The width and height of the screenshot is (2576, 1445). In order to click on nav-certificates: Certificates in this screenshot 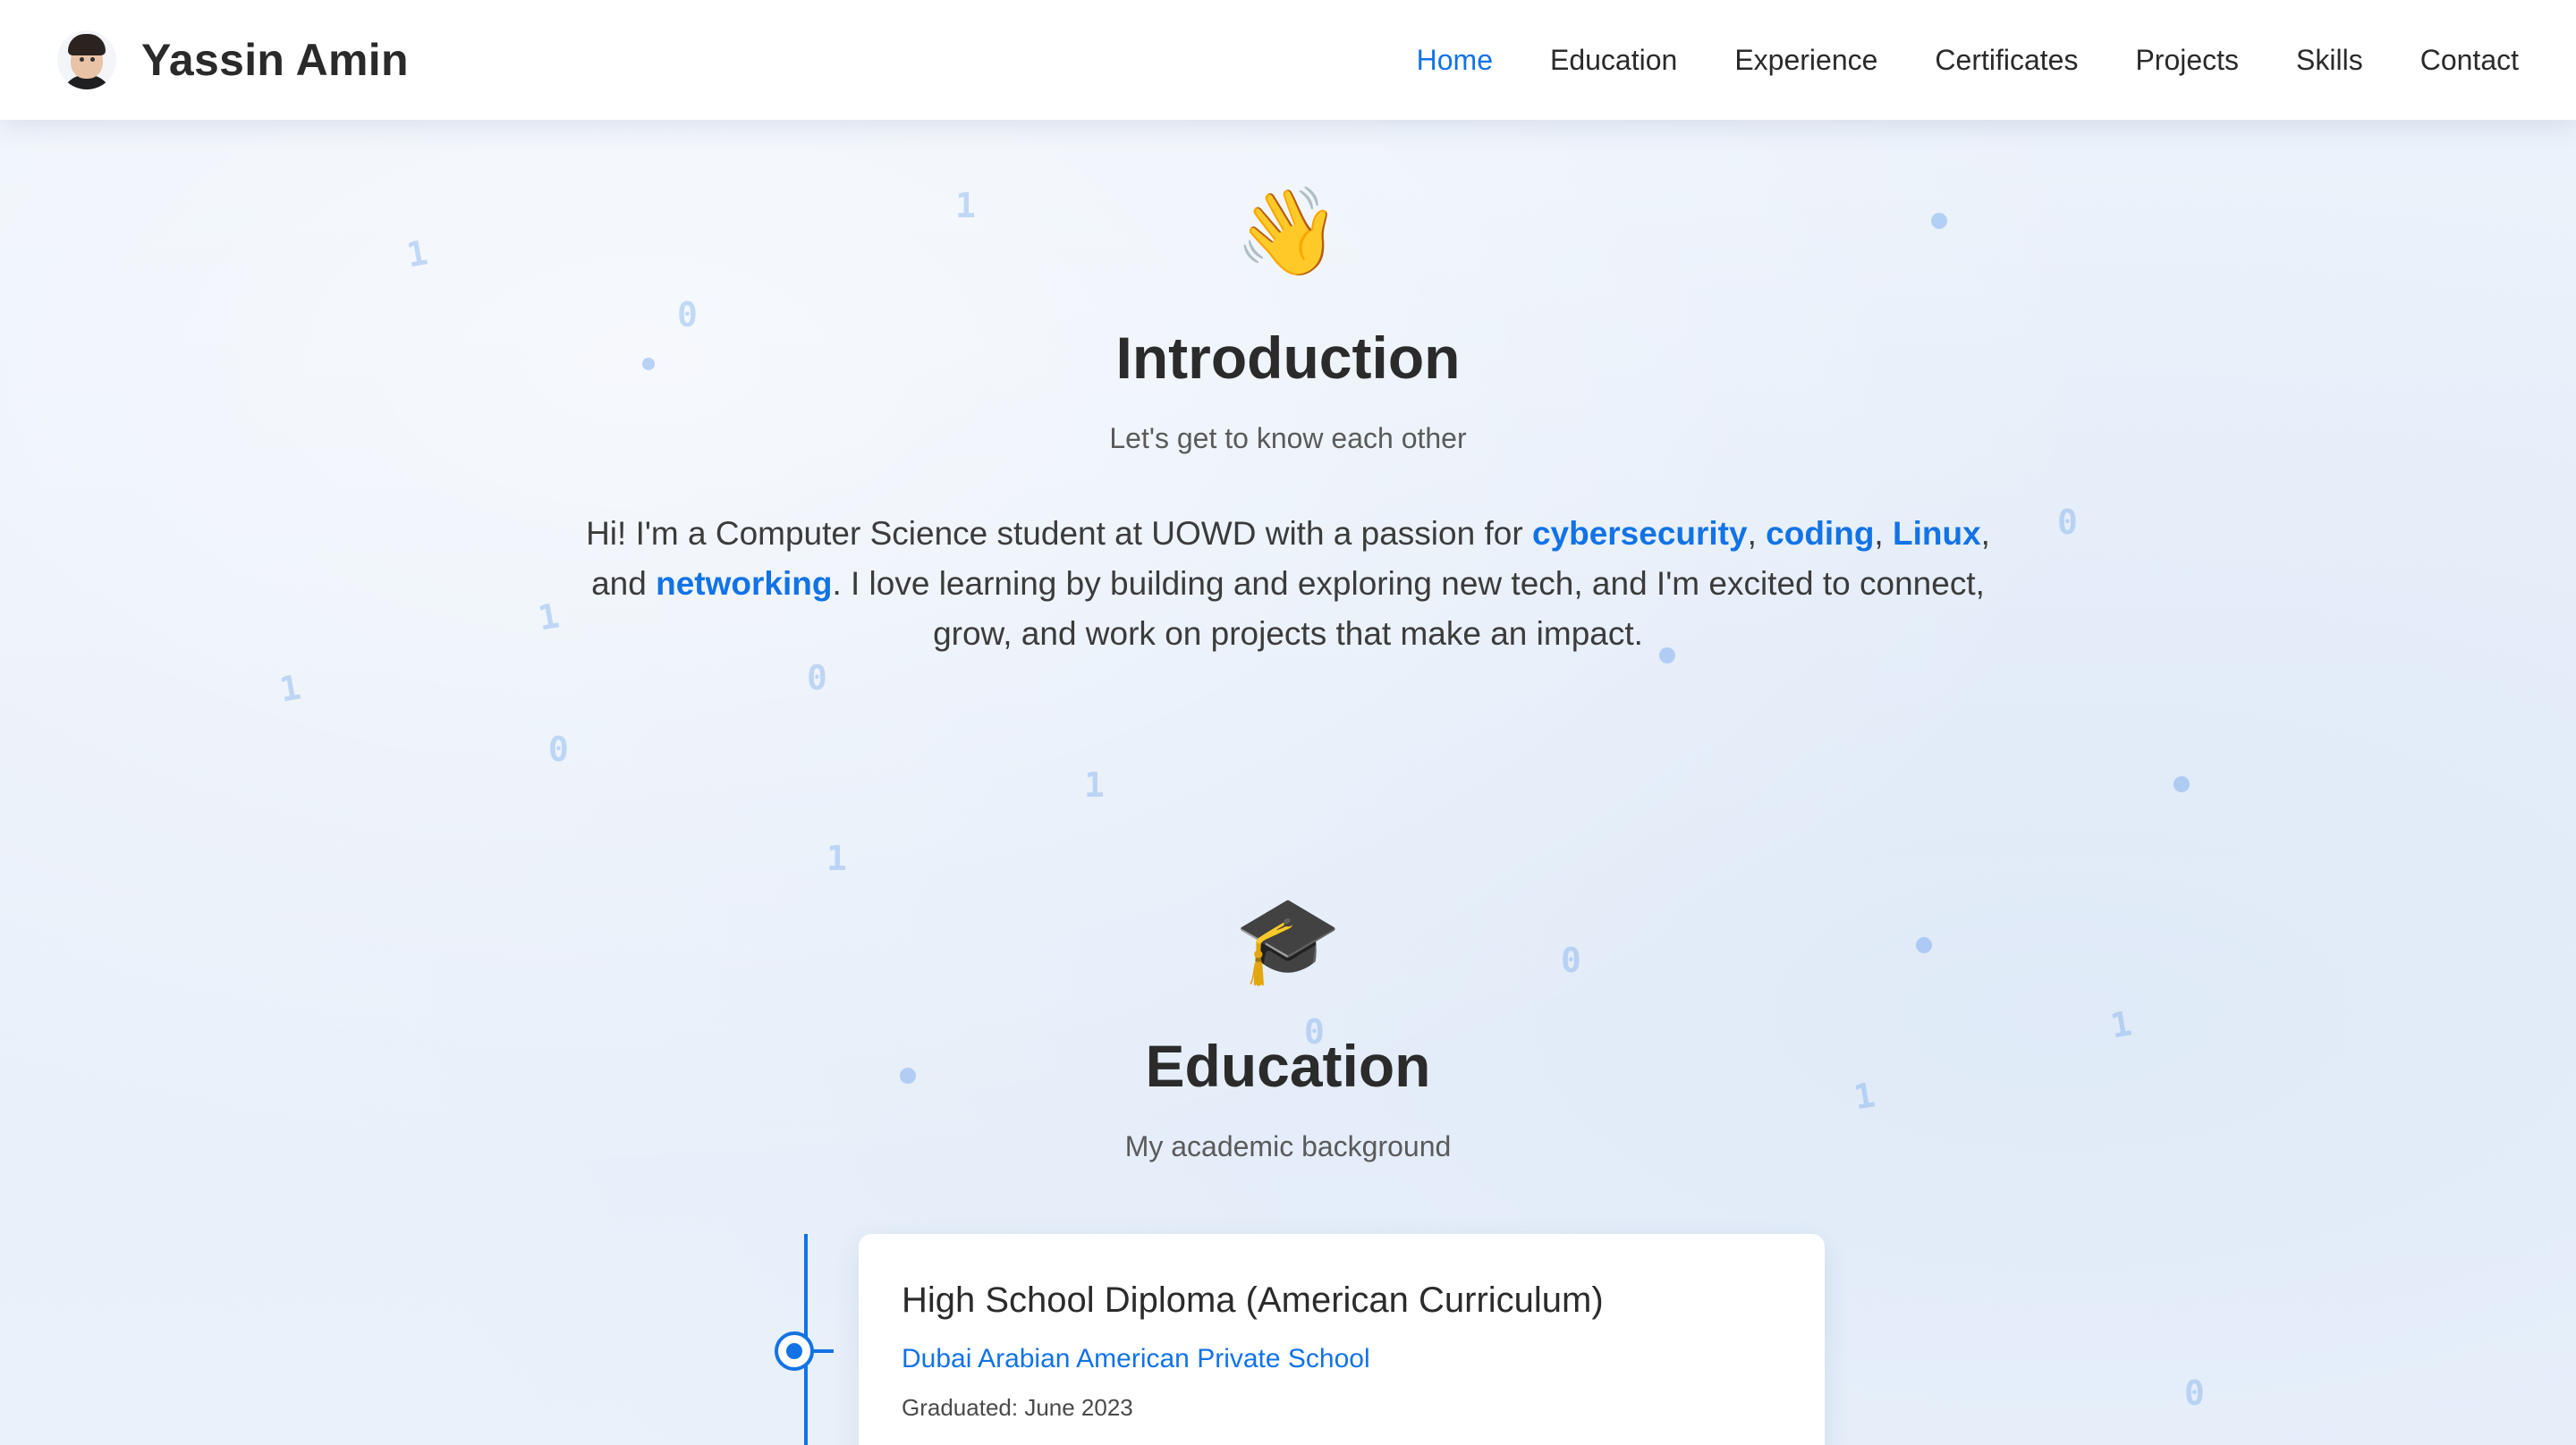, I will do `click(2006, 60)`.